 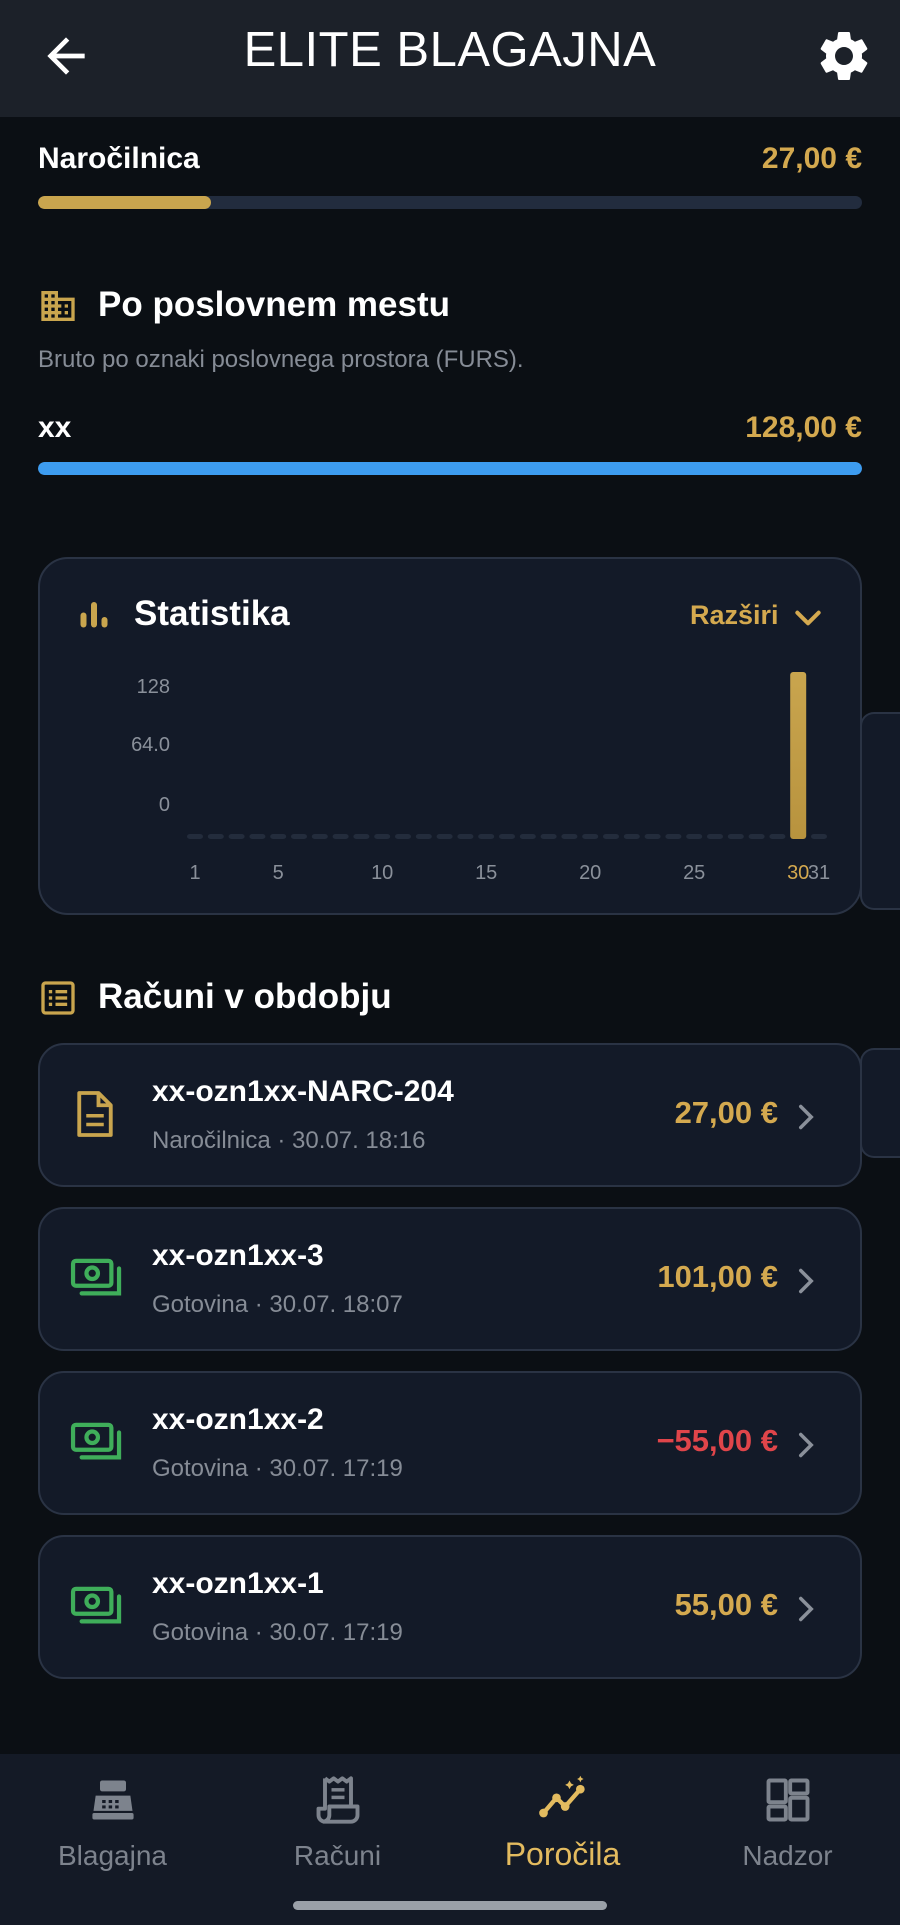 I want to click on building-icon, so click(x=58, y=306).